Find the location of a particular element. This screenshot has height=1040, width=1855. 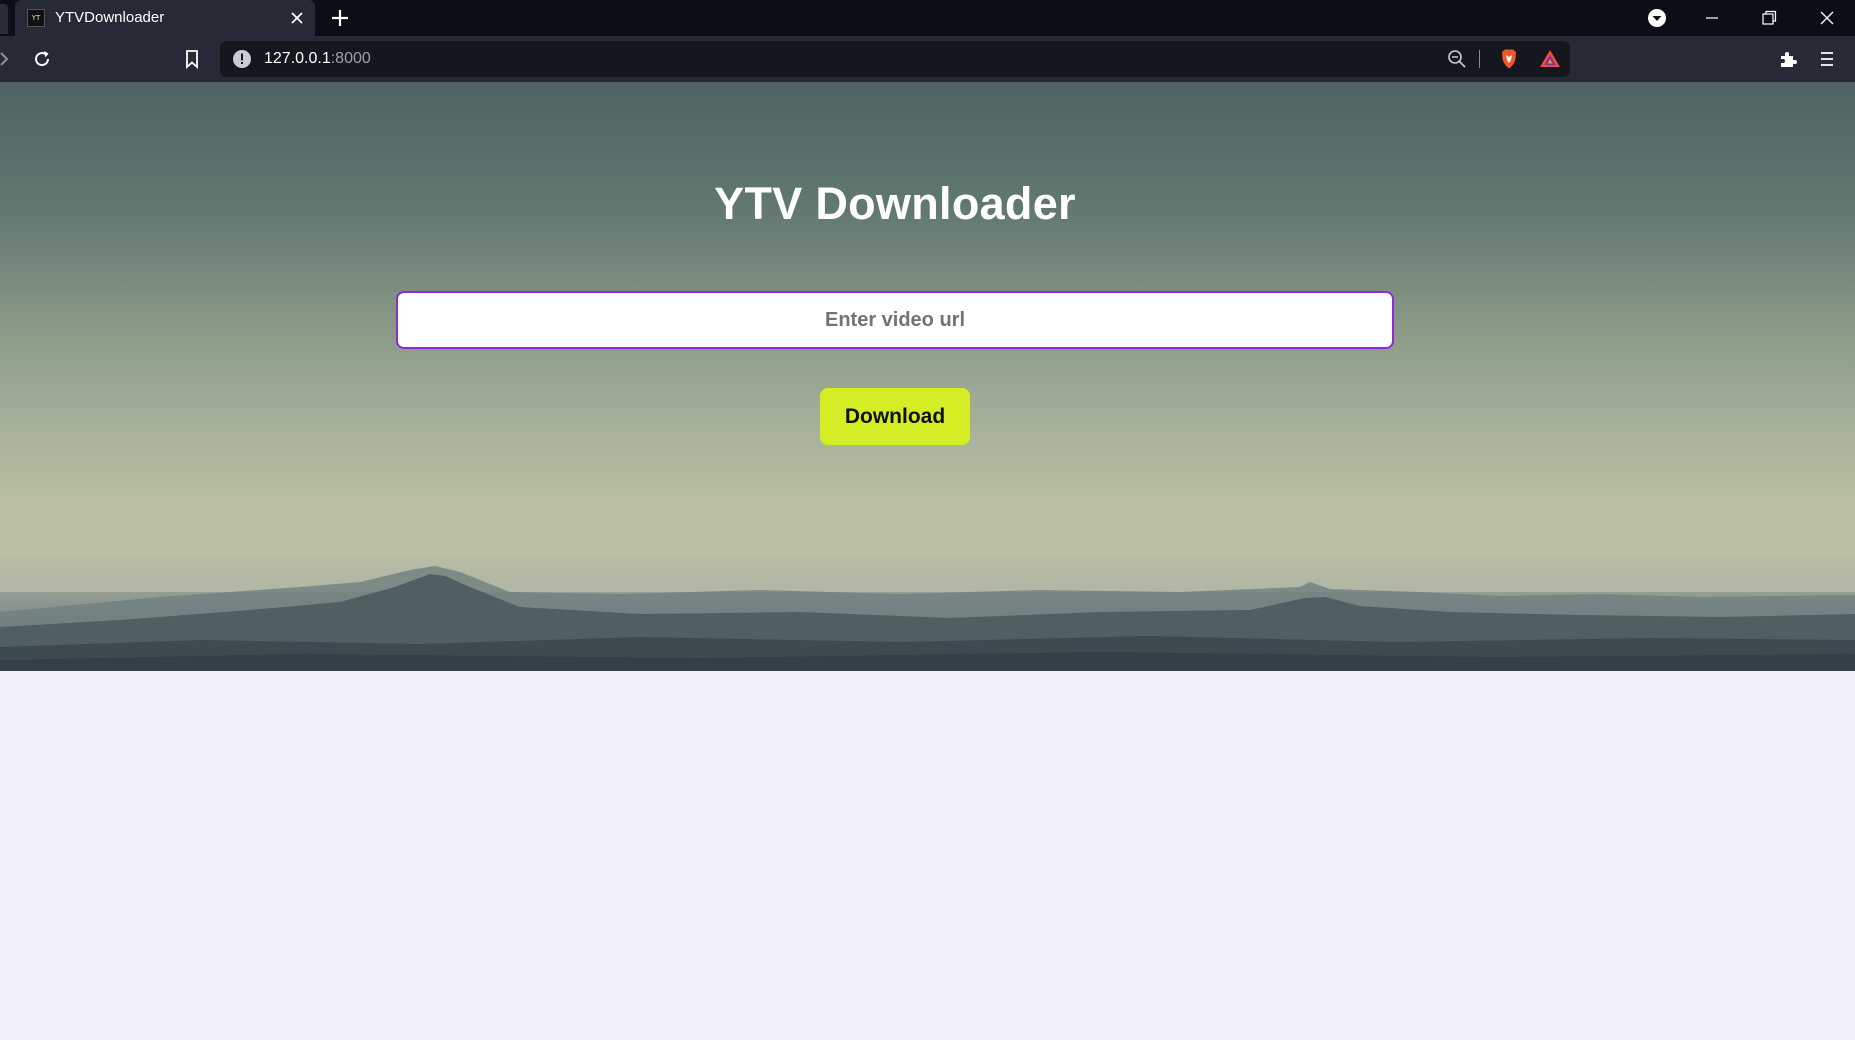

browser-tab: YT YTVDownloader is located at coordinates (165, 18).